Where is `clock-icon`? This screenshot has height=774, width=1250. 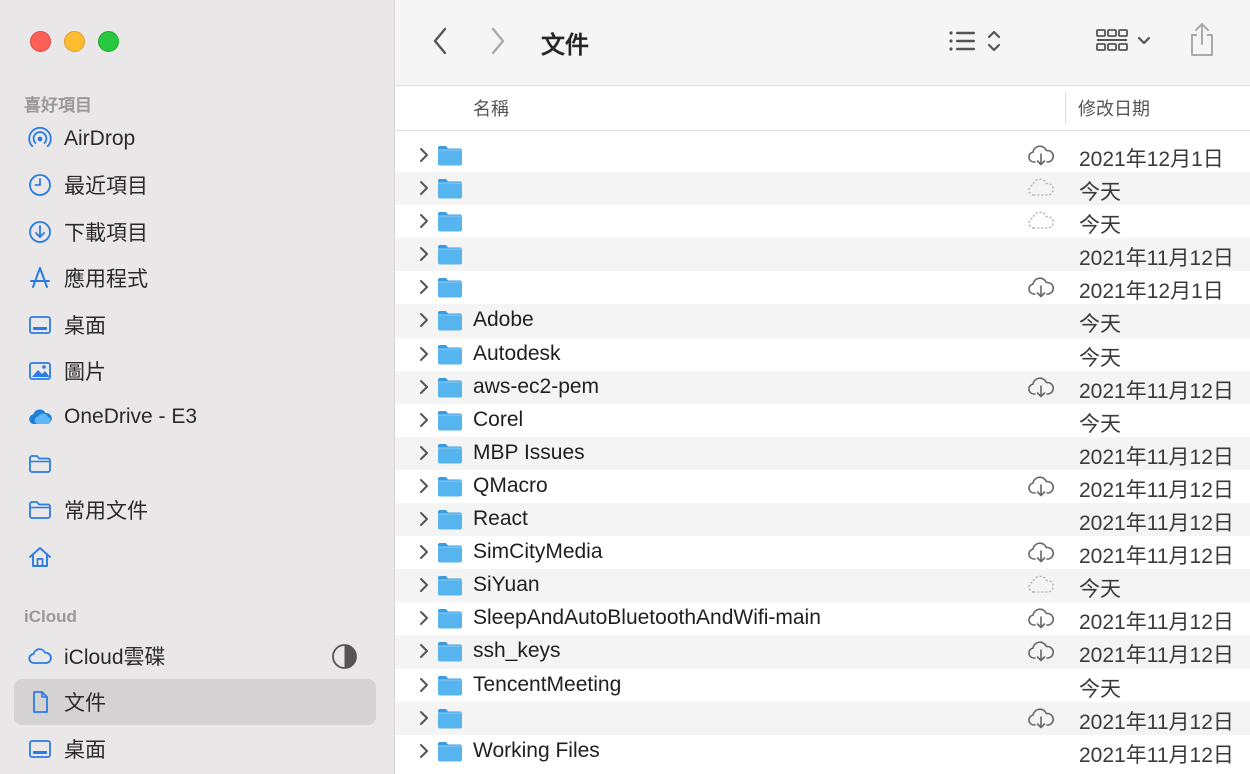 clock-icon is located at coordinates (40, 185).